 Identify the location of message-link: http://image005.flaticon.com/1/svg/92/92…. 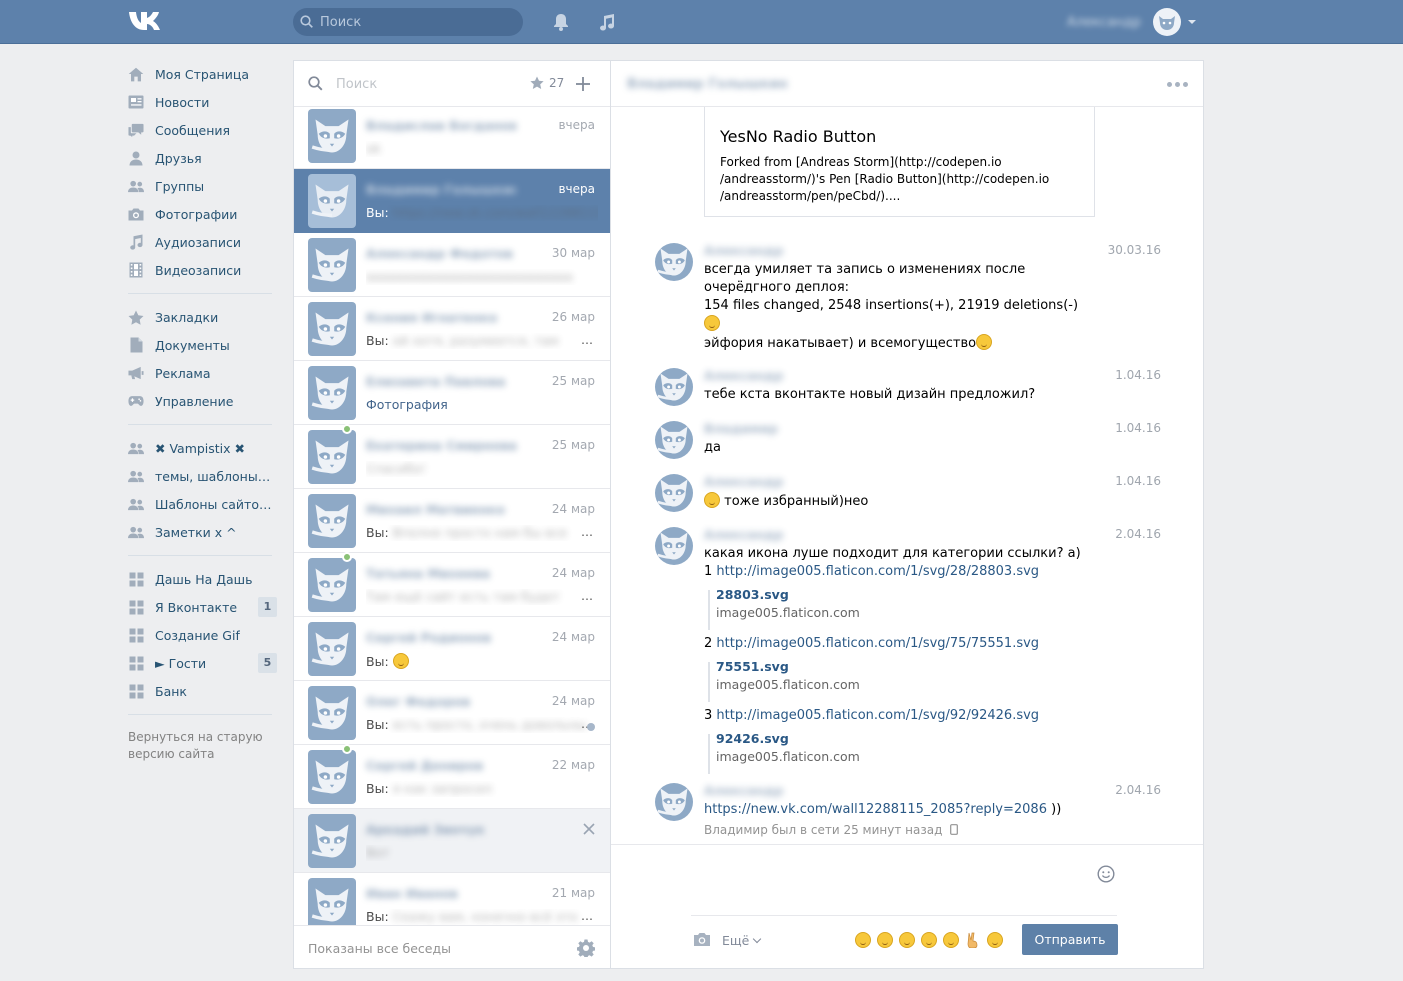
(877, 715).